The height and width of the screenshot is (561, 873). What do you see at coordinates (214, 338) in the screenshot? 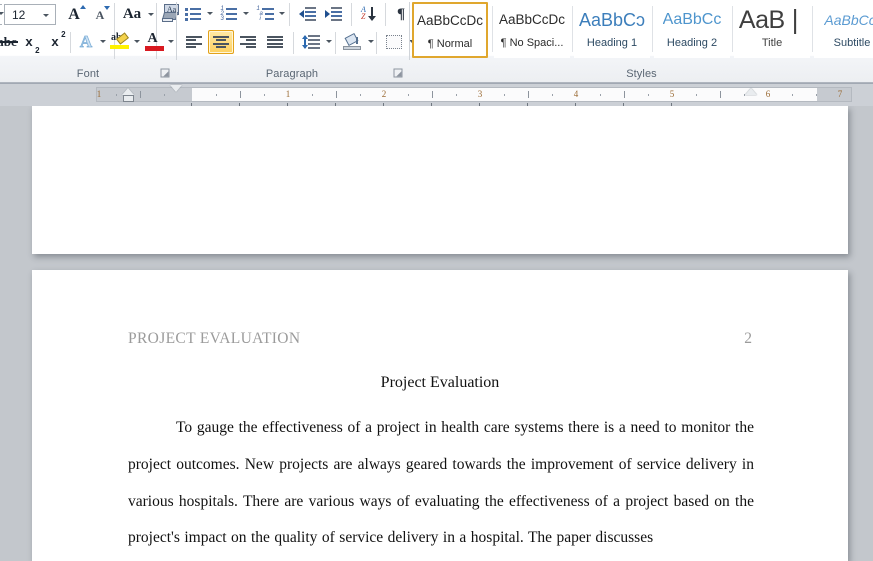
I see `page-header-text: PROJECT EVALUATION` at bounding box center [214, 338].